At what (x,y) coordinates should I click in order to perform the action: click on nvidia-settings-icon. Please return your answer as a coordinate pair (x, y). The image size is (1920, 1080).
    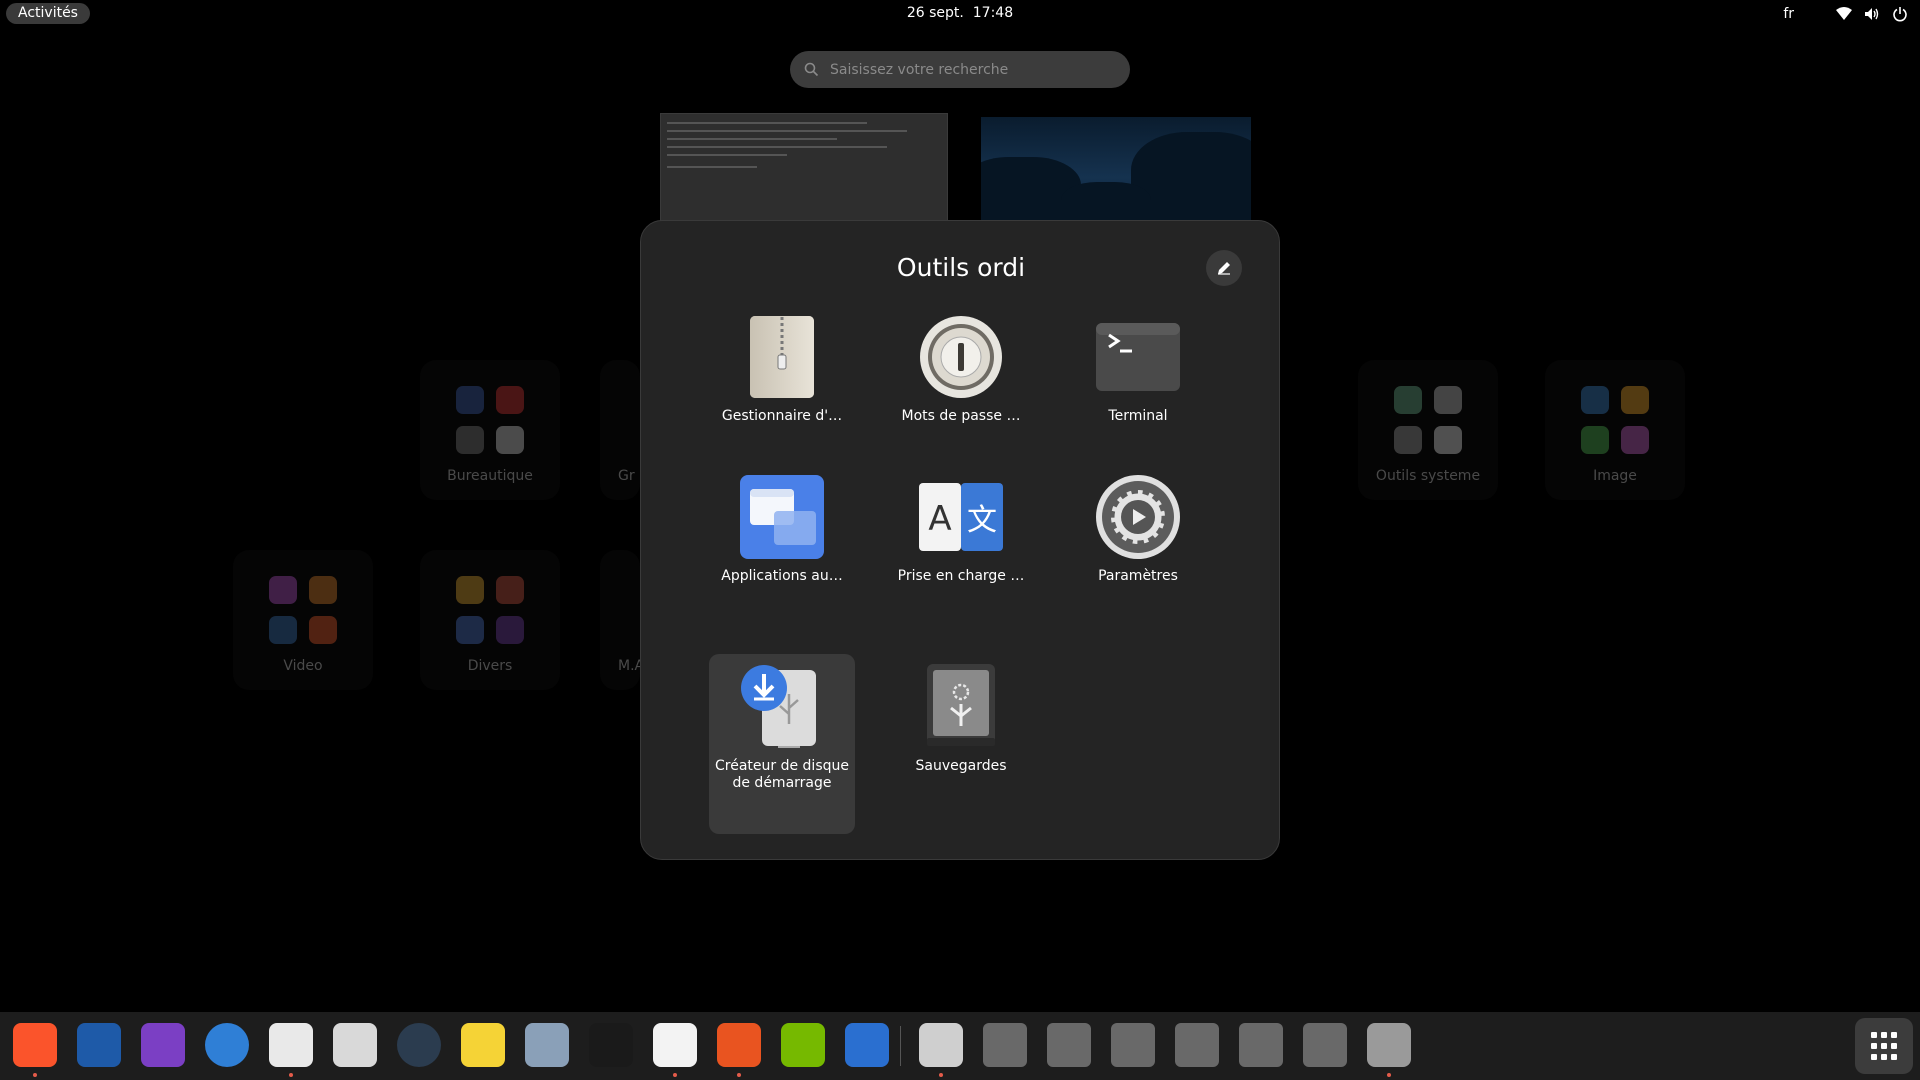
    Looking at the image, I should click on (803, 1045).